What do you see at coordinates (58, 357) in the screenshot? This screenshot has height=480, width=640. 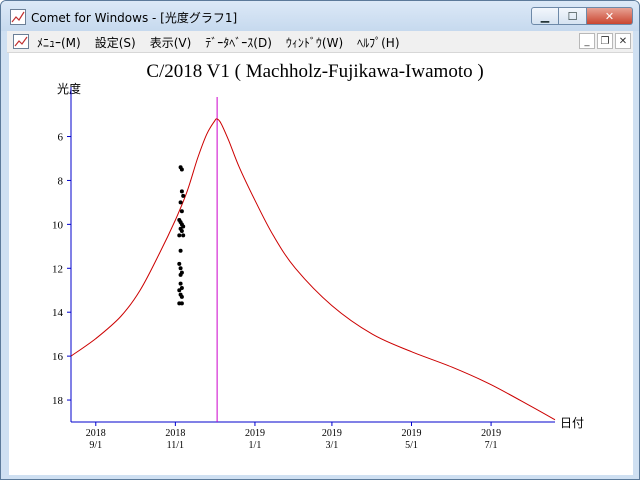 I see `y-tick-label: 16` at bounding box center [58, 357].